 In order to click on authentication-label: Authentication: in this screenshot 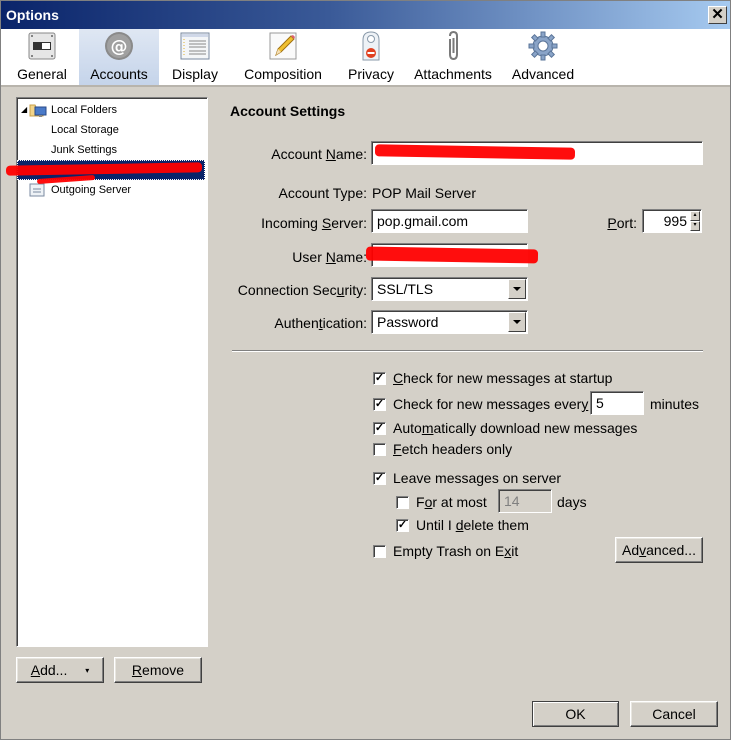, I will do `click(299, 323)`.